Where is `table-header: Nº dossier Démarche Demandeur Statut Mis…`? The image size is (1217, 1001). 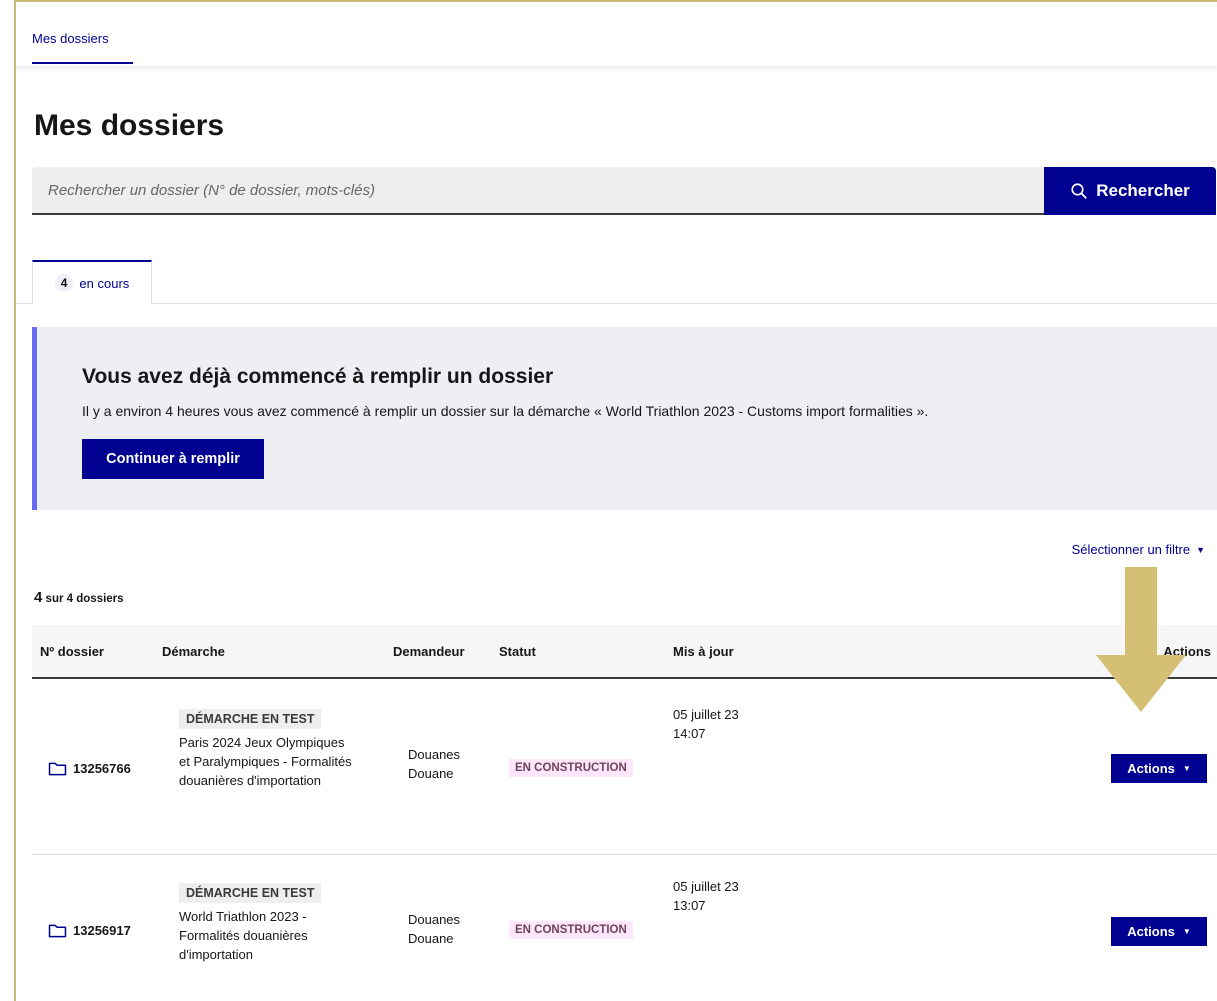 table-header: Nº dossier Démarche Demandeur Statut Mis… is located at coordinates (624, 652).